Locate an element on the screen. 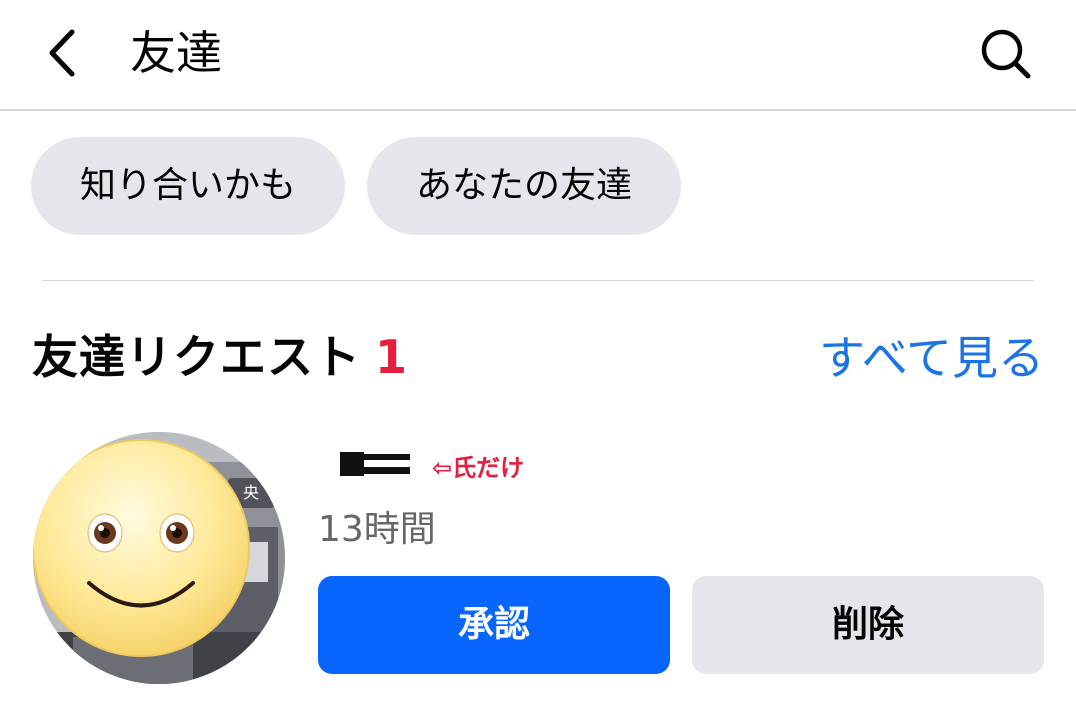  friend-requests-title: 友達リクエスト is located at coordinates (196, 357).